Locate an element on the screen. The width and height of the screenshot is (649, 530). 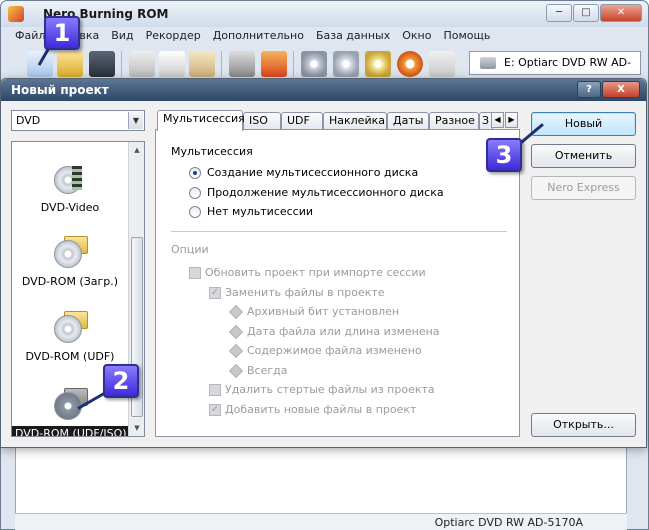
drive-select: E: Optiarc DVD RW AD-5170A is located at coordinates (555, 71).